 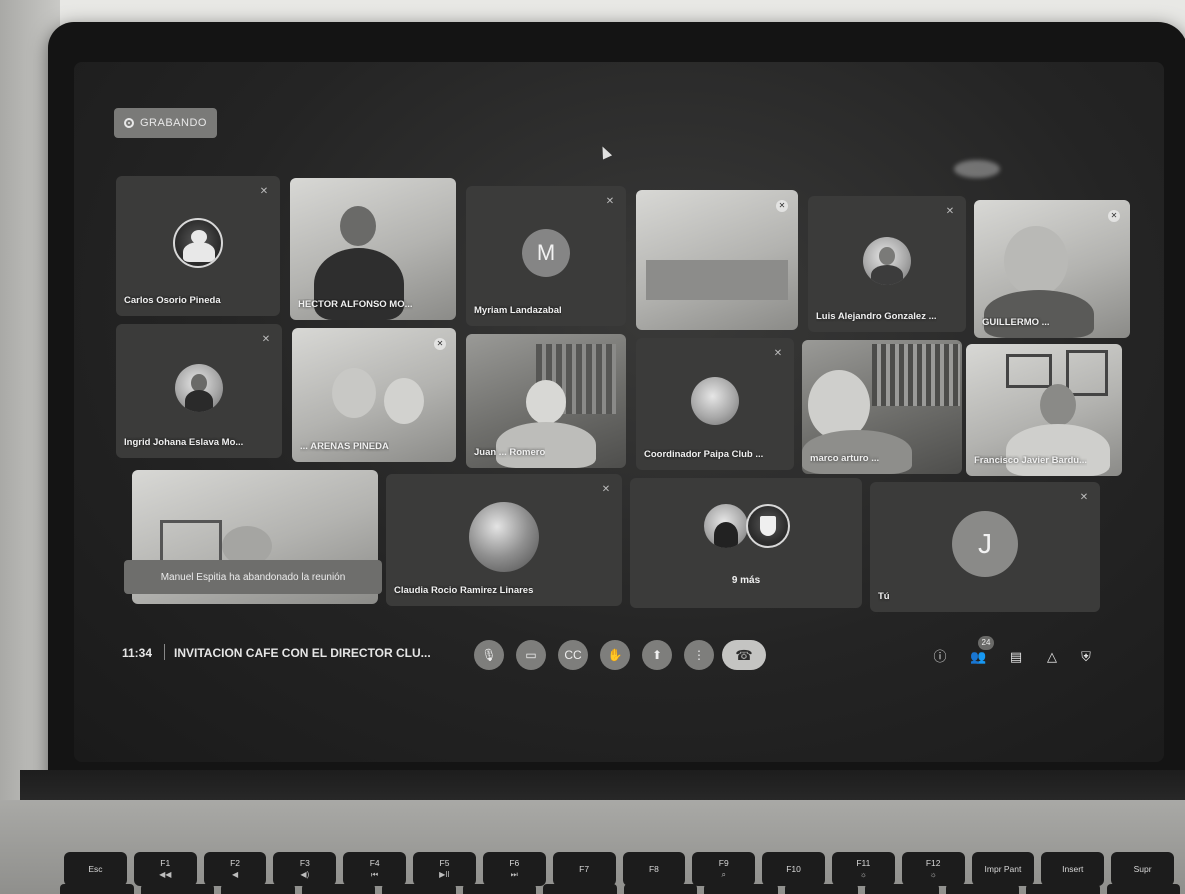 I want to click on raise-hand-icon: ✋, so click(x=615, y=655).